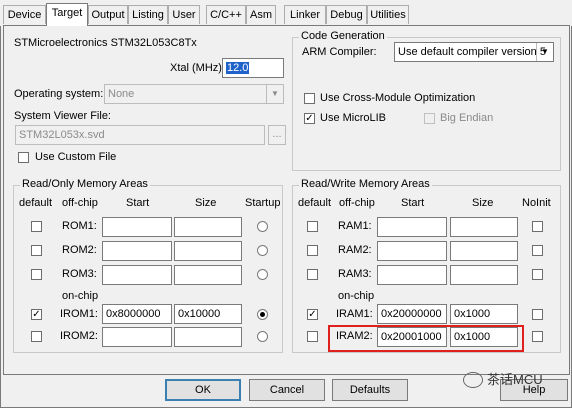 The width and height of the screenshot is (572, 408). Describe the element at coordinates (24, 14) in the screenshot. I see `tab-device: Device` at that location.